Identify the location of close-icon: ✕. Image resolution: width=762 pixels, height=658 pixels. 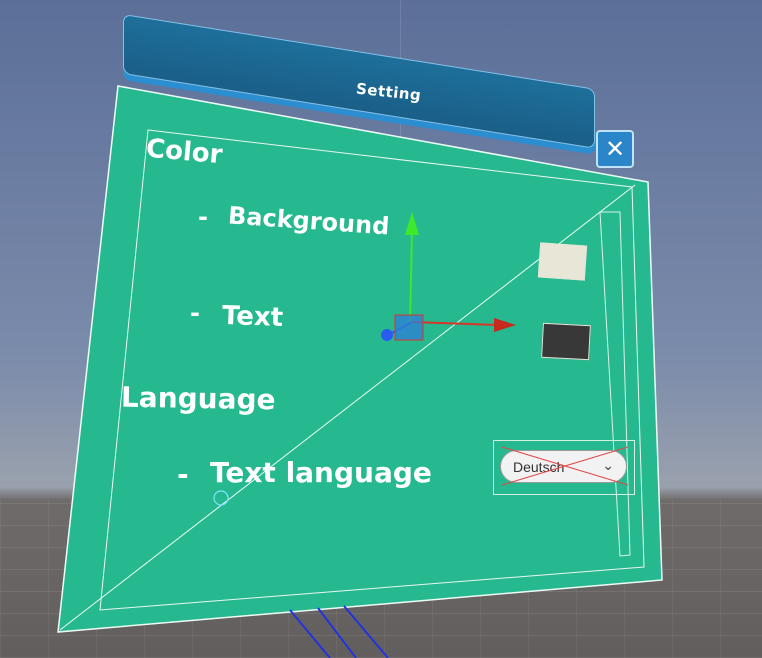
(615, 149).